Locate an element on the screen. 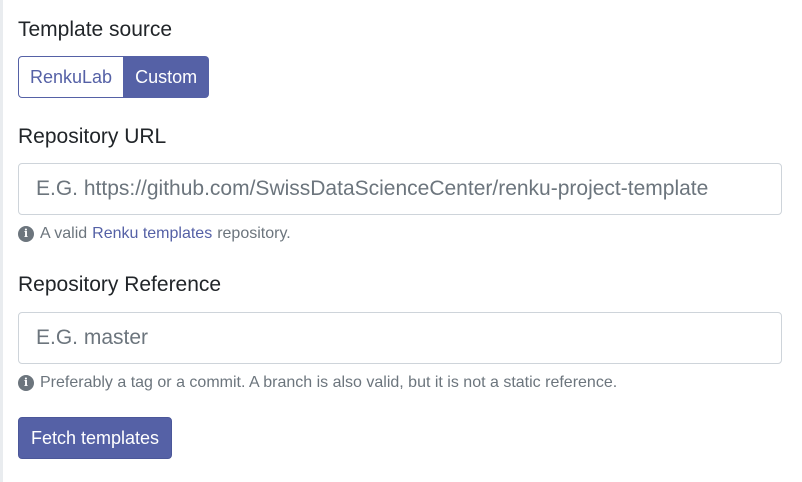 The height and width of the screenshot is (482, 802). page-left-edge is located at coordinates (1, 241).